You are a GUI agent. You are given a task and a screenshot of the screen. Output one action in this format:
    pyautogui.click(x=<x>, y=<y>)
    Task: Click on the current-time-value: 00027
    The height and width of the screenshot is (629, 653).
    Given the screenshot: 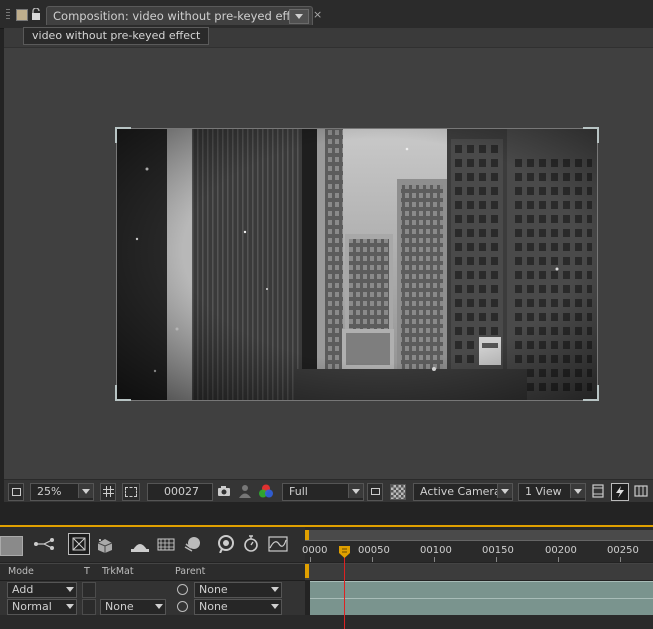 What is the action you would take?
    pyautogui.click(x=181, y=491)
    